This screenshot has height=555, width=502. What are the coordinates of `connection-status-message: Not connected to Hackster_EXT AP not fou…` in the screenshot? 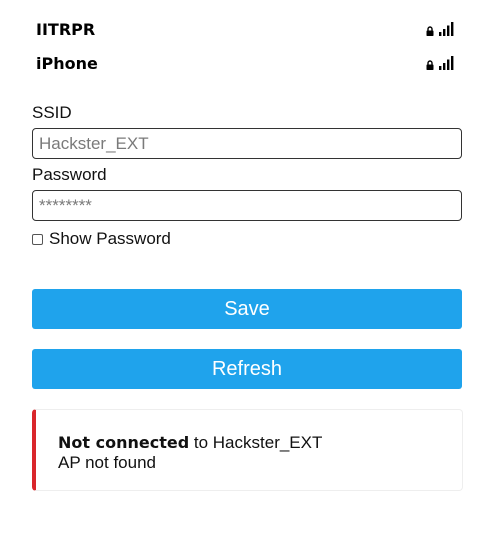 It's located at (247, 450).